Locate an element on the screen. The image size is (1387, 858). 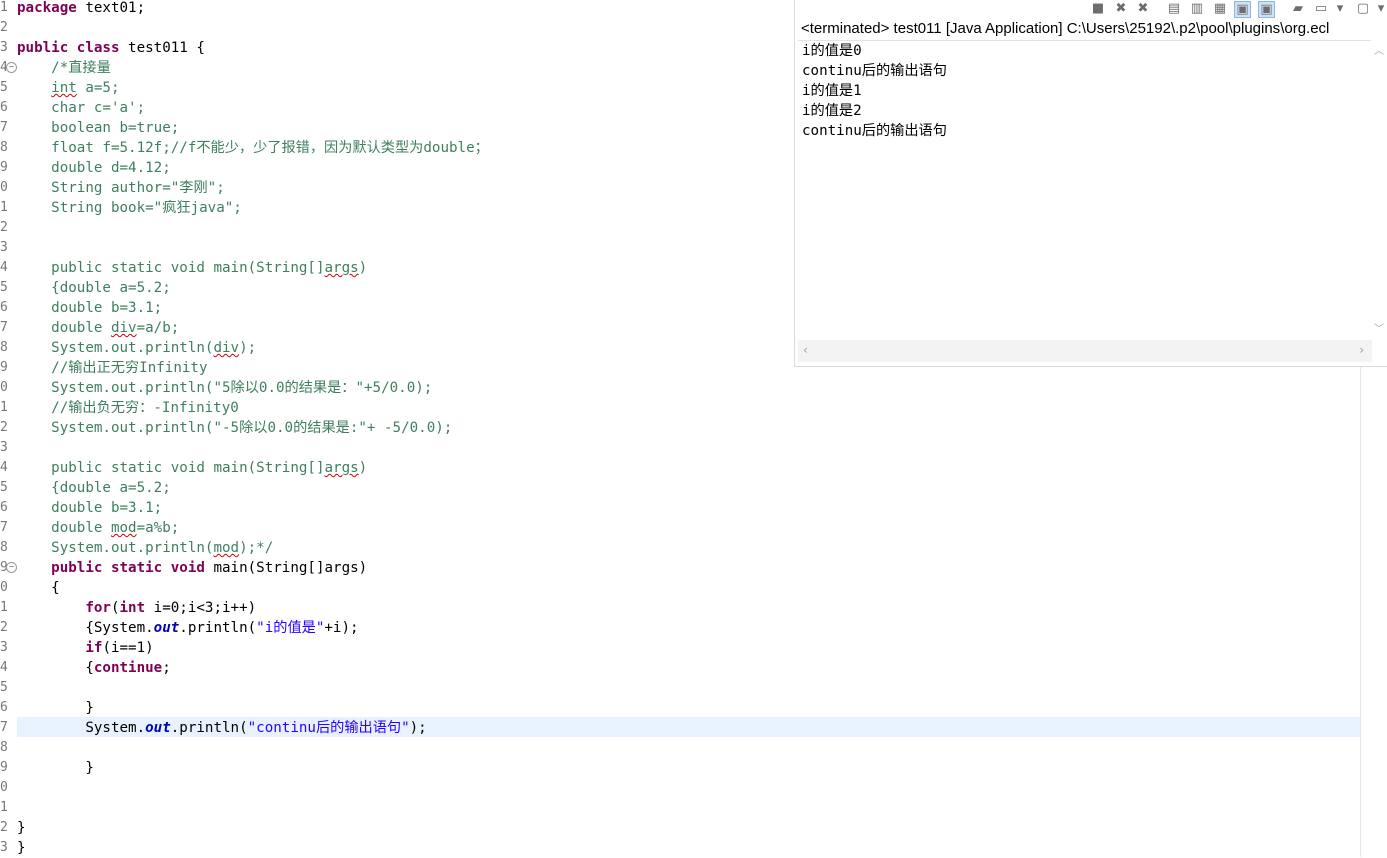
clear-console-icon: ▤ is located at coordinates (1174, 9).